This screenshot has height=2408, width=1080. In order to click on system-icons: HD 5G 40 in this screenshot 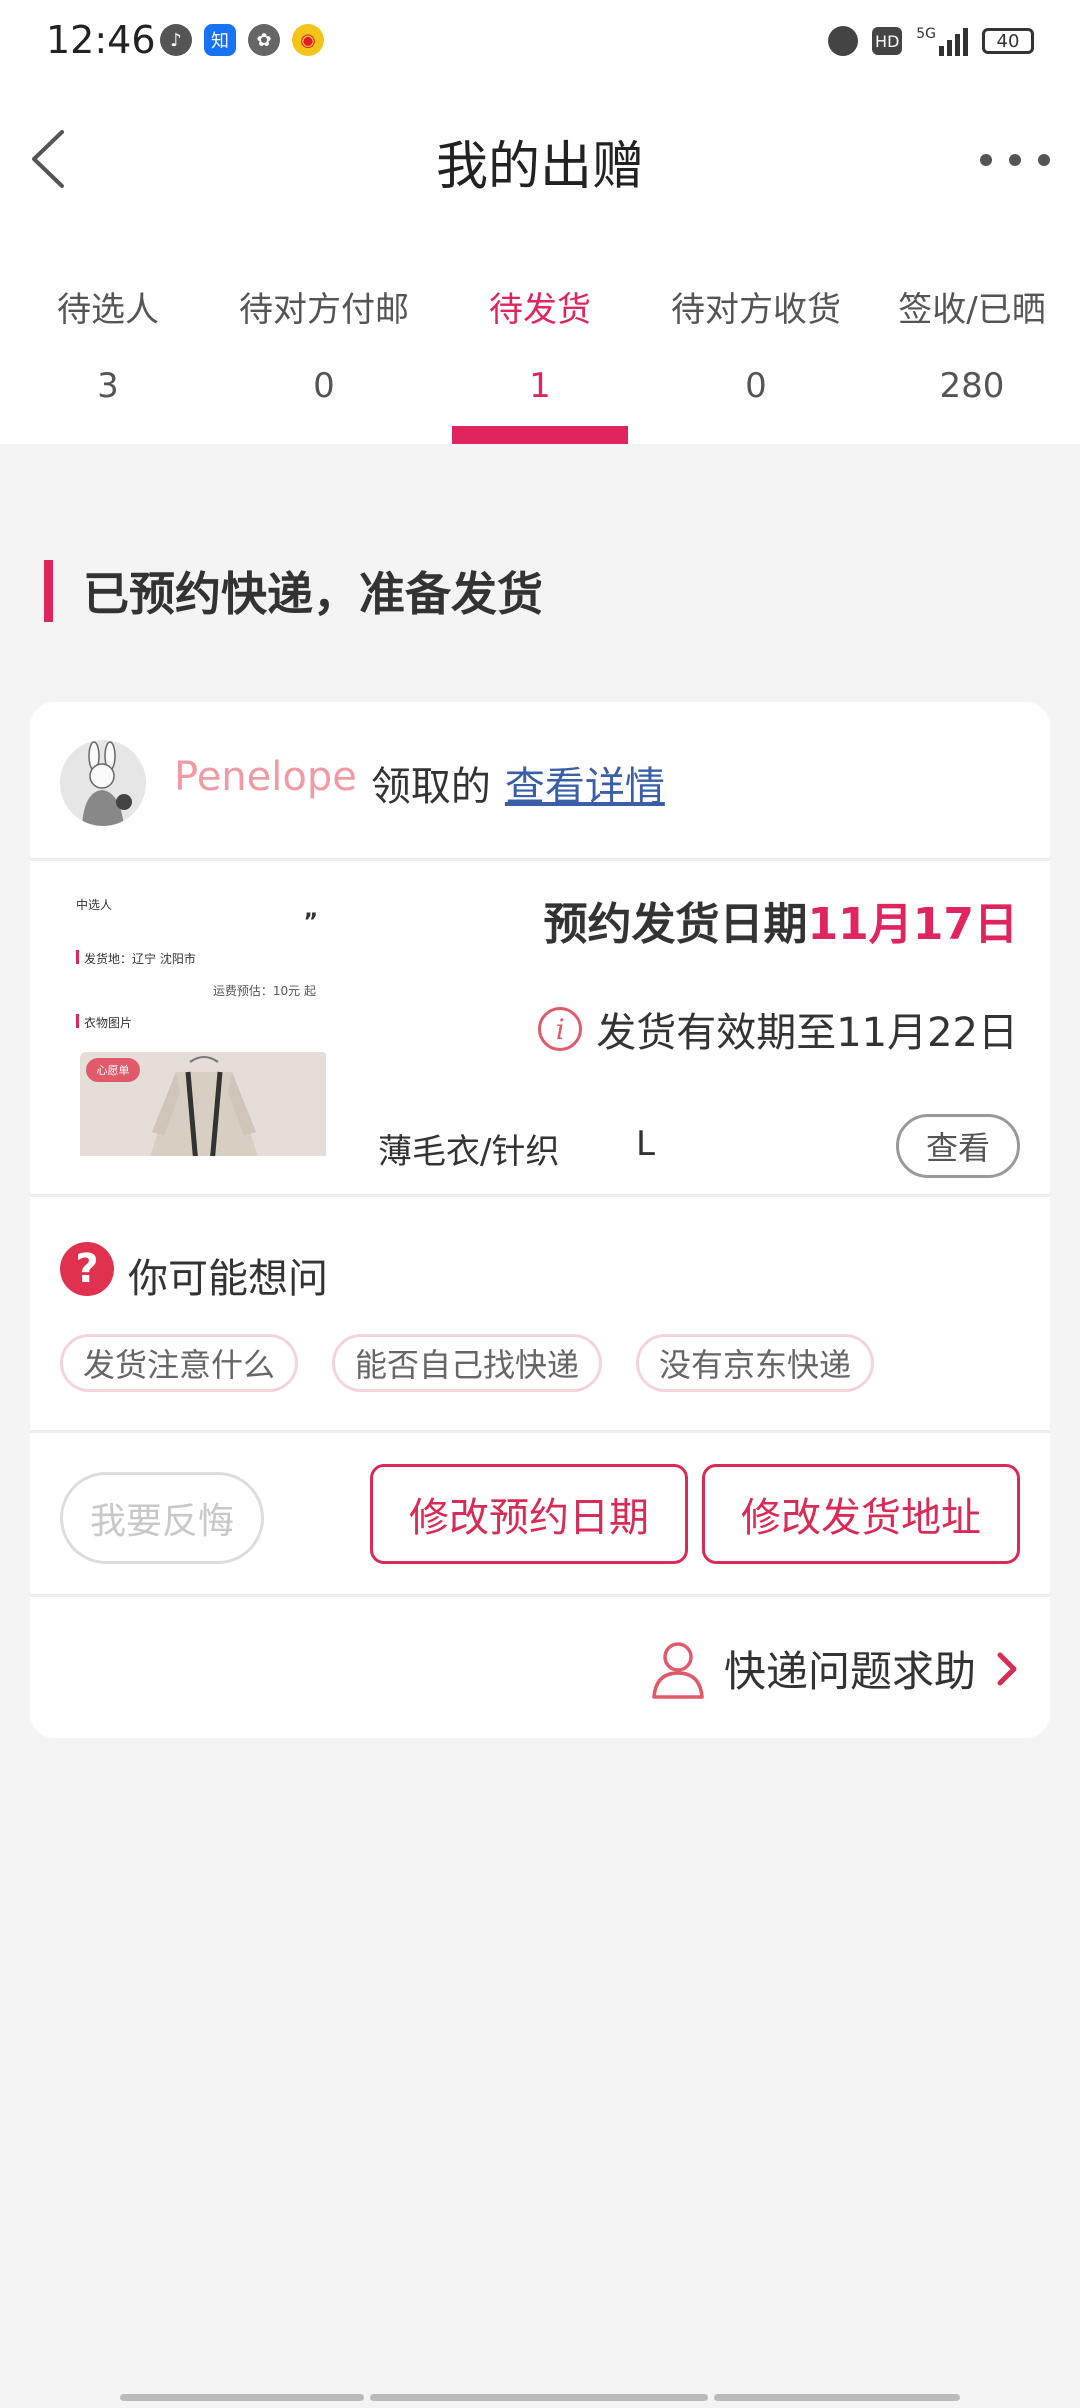, I will do `click(931, 41)`.